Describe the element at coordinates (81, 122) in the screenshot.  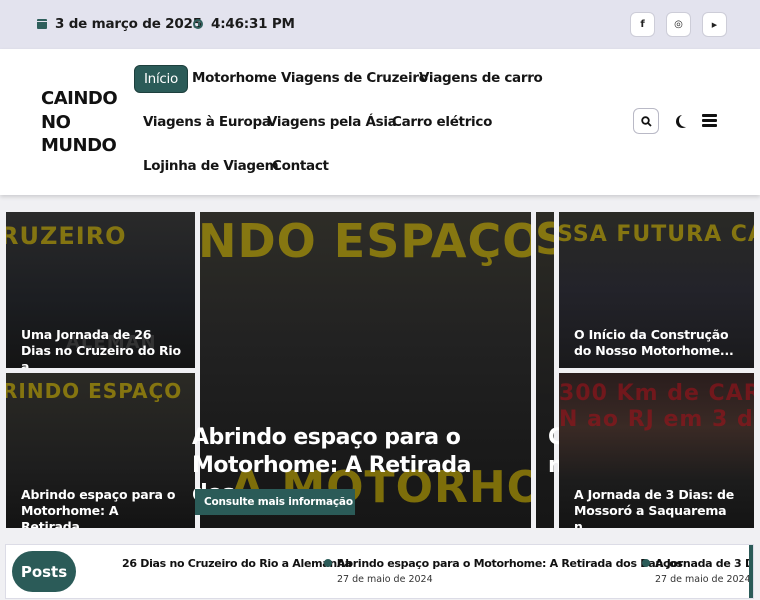
I see `site-logo: CAINDO NO MUNDO` at that location.